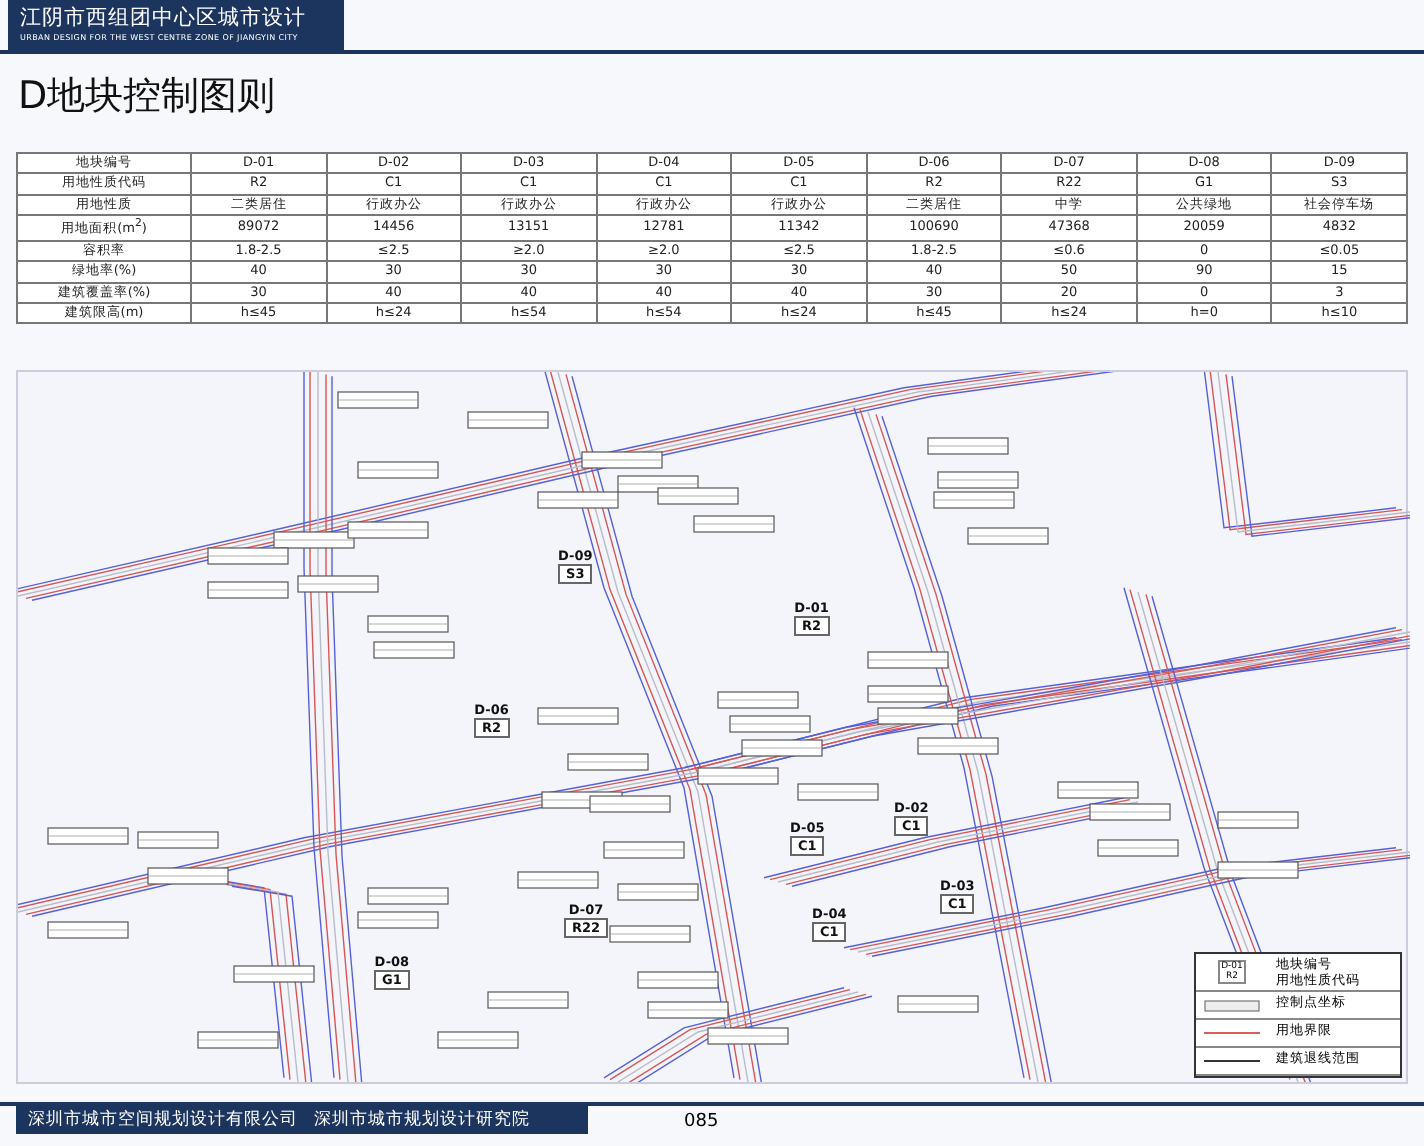 Image resolution: width=1424 pixels, height=1146 pixels. Describe the element at coordinates (701, 1123) in the screenshot. I see `page-number: 085` at that location.